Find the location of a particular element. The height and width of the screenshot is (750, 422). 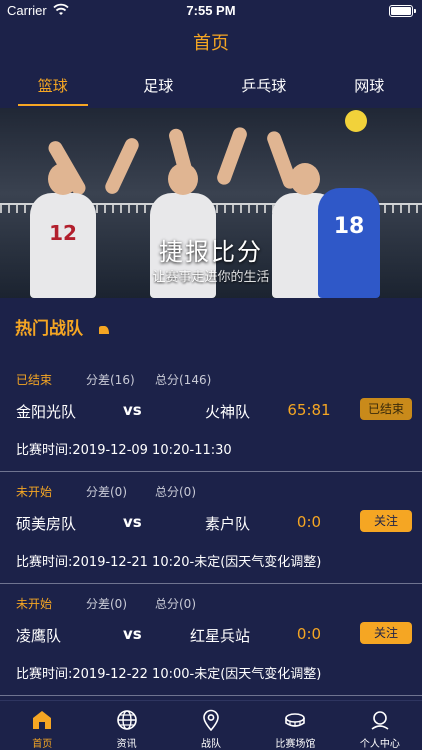

home-team: 硕美房队 is located at coordinates (46, 524).